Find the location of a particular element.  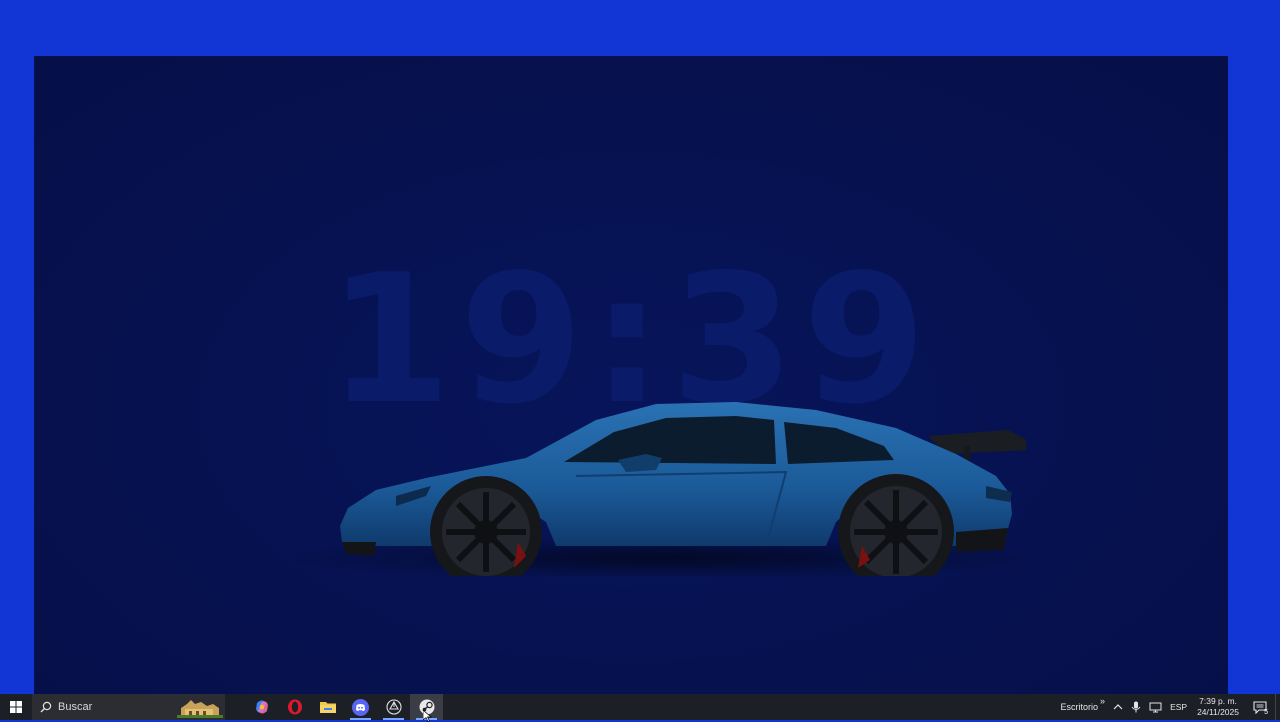

chevron-up-icon is located at coordinates (1118, 707).